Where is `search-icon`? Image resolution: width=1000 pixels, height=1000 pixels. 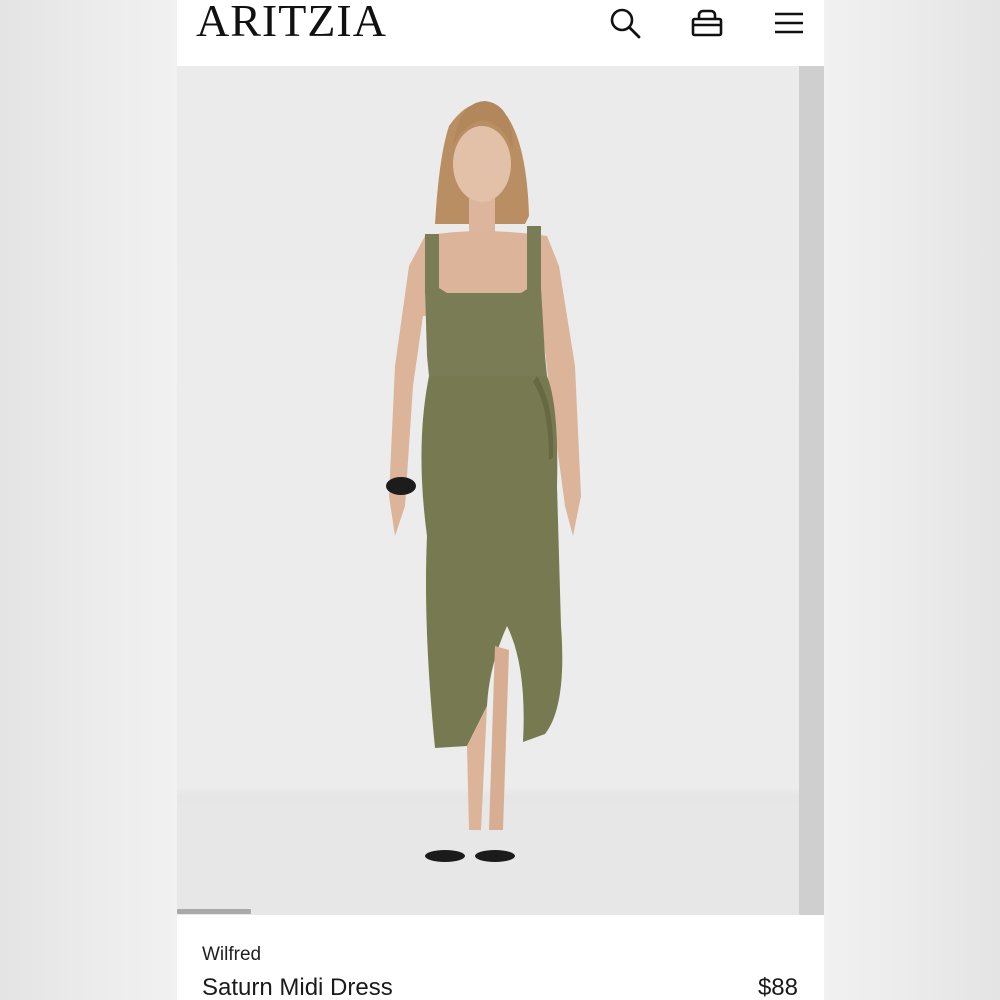 search-icon is located at coordinates (625, 23).